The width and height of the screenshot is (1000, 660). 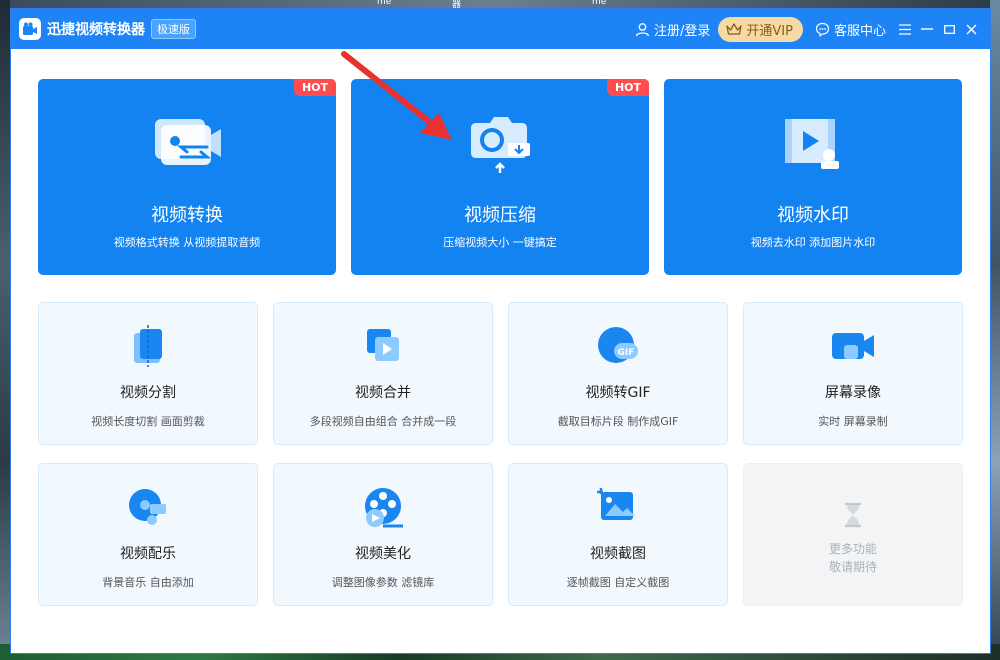 What do you see at coordinates (148, 421) in the screenshot?
I see `tool-desc: 视频长度切割 画面剪裁` at bounding box center [148, 421].